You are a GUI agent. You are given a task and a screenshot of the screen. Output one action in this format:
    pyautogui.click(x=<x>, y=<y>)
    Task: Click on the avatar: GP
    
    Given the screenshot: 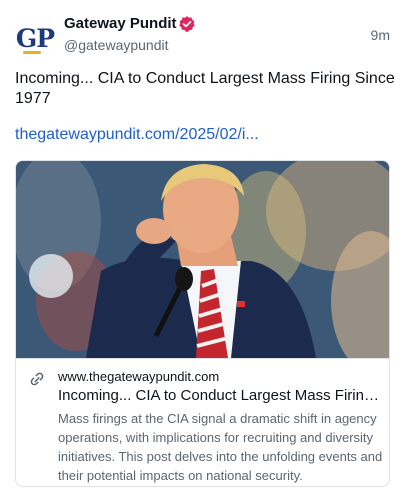 What is the action you would take?
    pyautogui.click(x=35, y=38)
    